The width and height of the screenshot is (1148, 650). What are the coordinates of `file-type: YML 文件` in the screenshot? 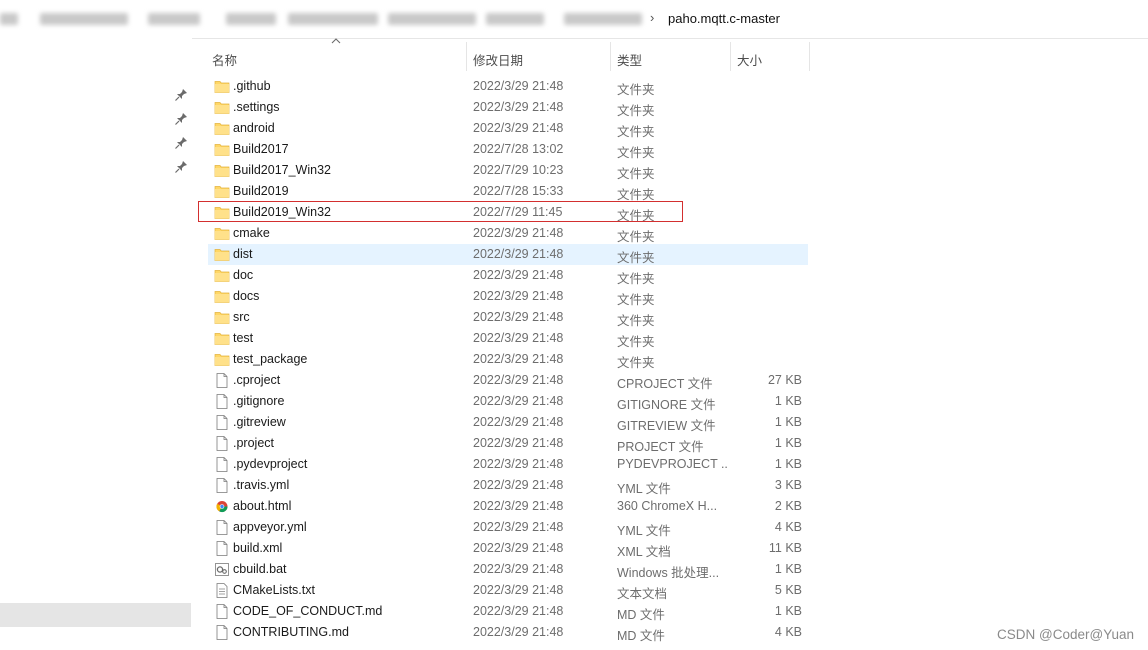 It's located at (644, 531).